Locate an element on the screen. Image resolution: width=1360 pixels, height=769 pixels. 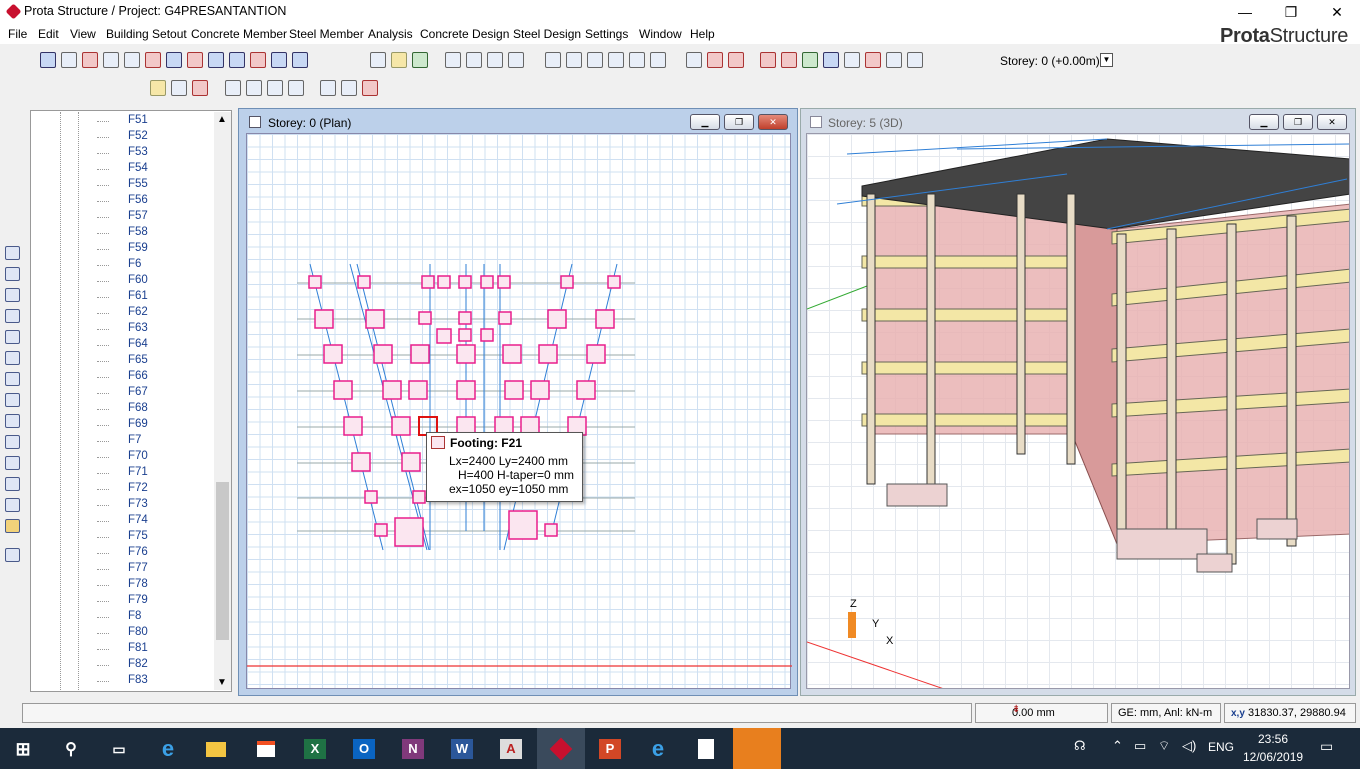
menu-edit: Edit is located at coordinates (48, 34).